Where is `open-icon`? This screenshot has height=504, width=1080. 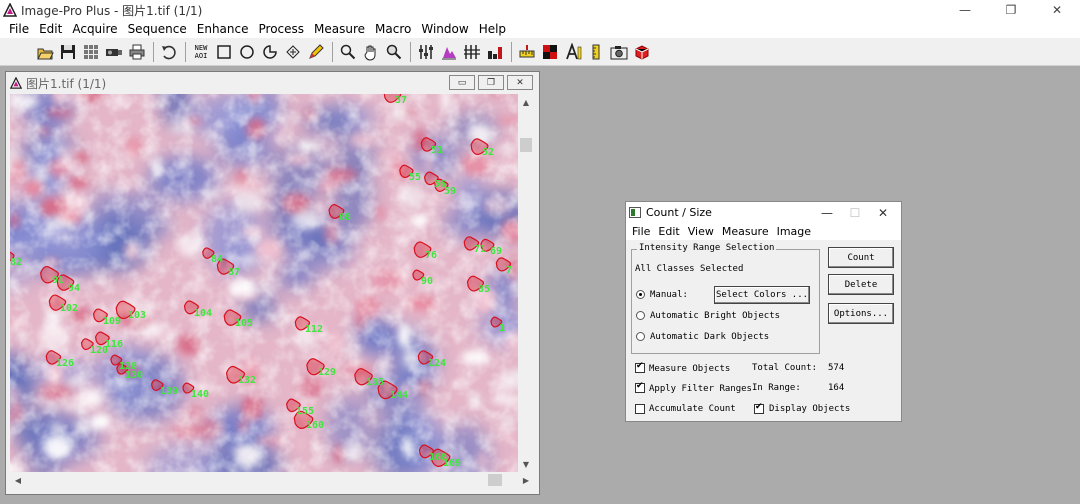
open-icon is located at coordinates (45, 52).